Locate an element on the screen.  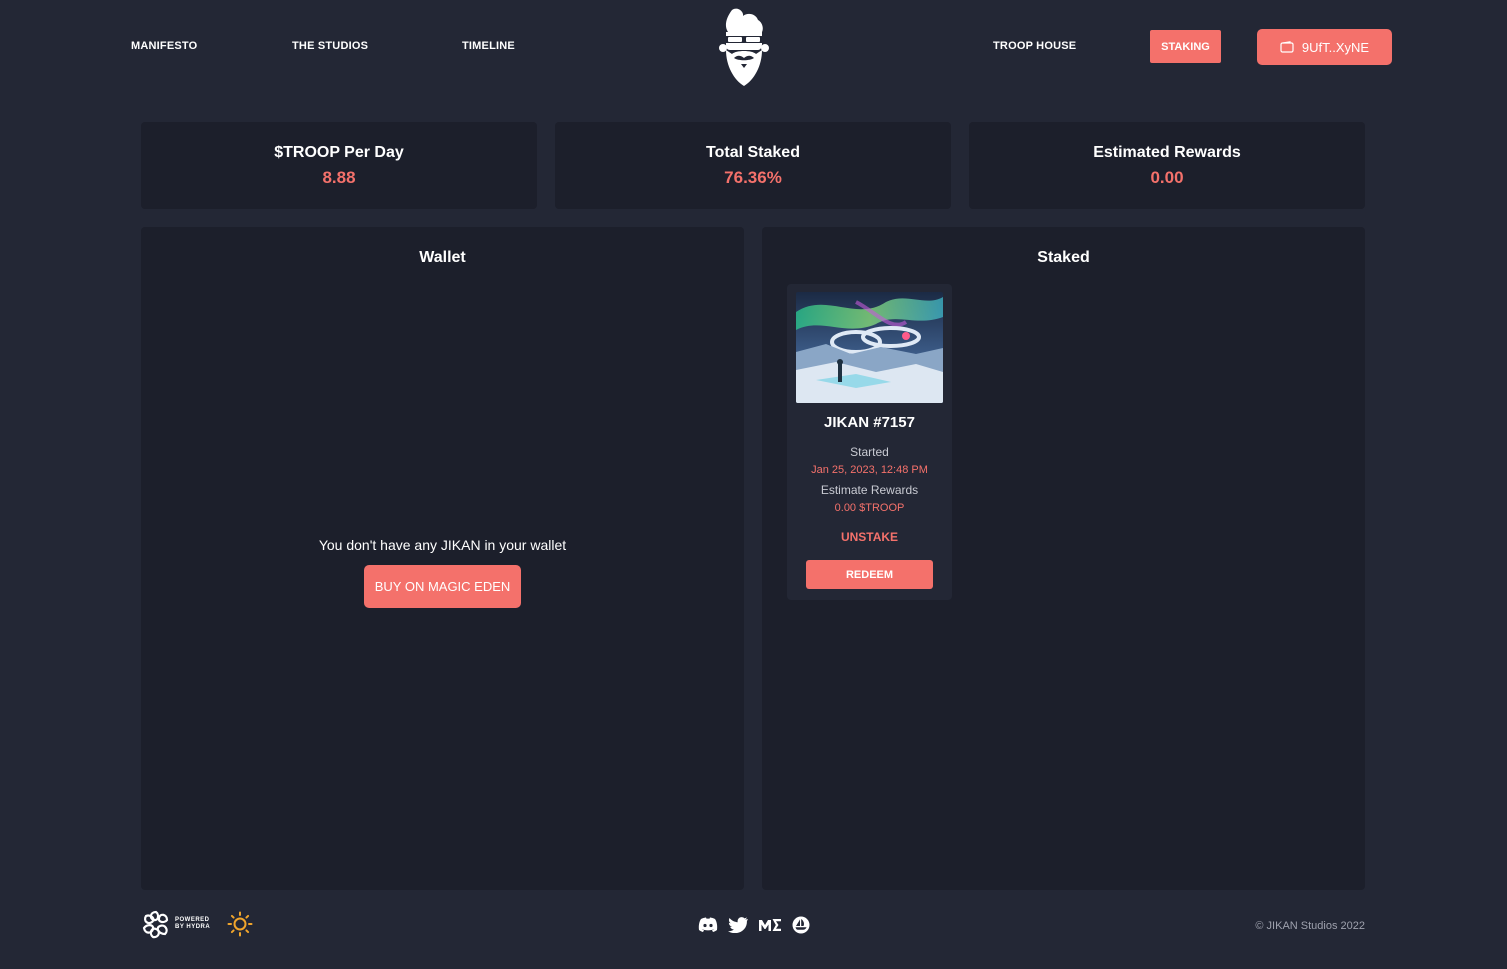
magic-eden-icon is located at coordinates (770, 925).